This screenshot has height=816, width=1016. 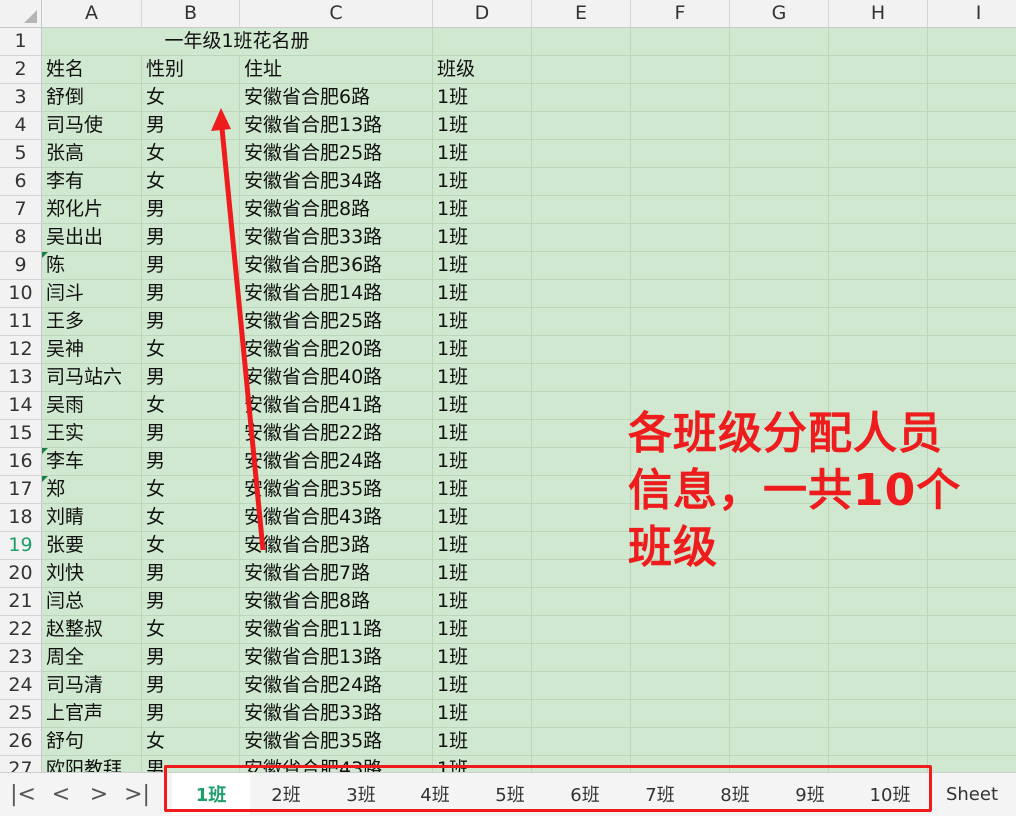 I want to click on table-cell: 安徽省合肥33路, so click(x=336, y=714).